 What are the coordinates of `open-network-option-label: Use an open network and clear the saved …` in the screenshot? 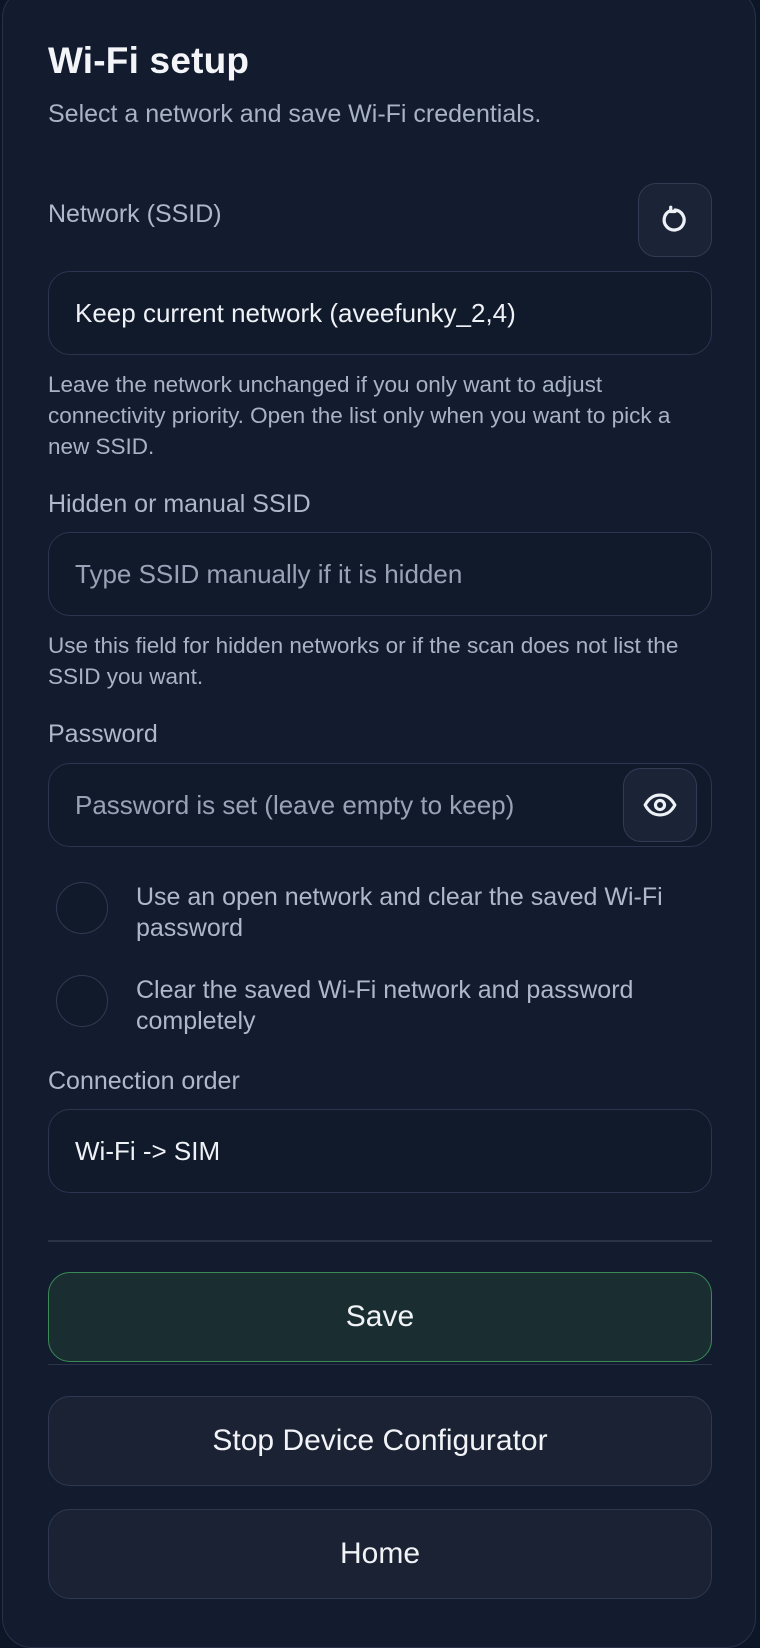 It's located at (399, 912).